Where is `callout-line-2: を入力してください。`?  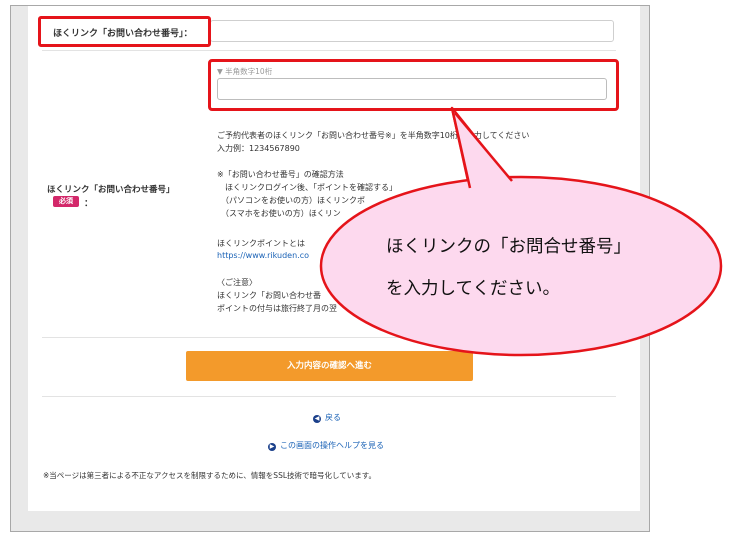
callout-line-2: を入力してください。 is located at coordinates (473, 289).